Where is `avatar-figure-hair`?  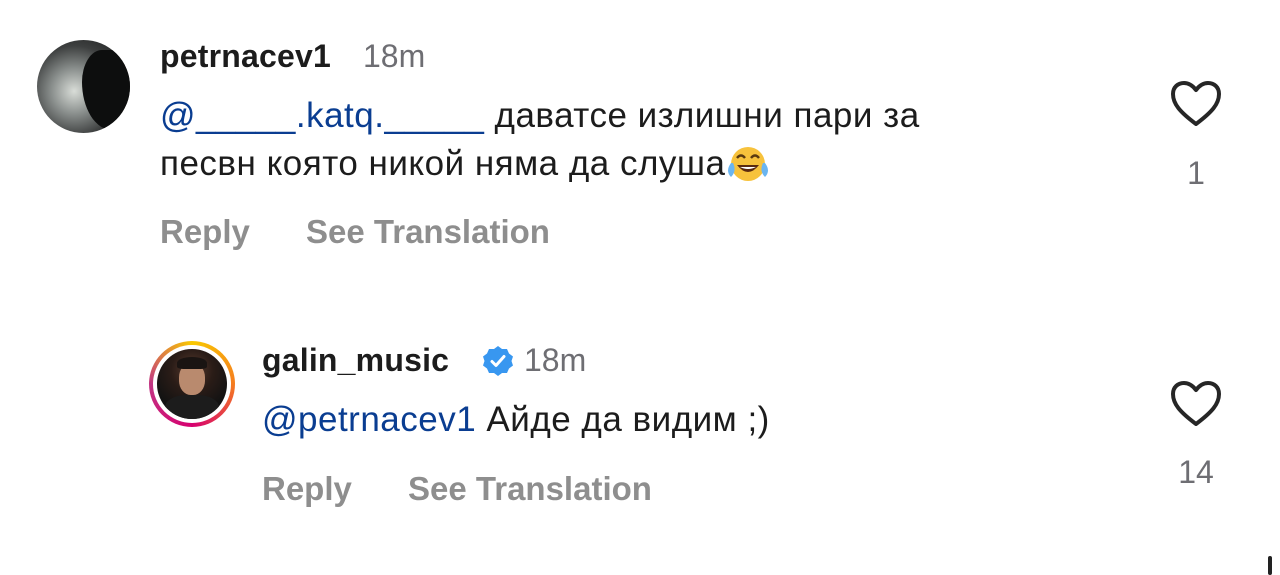
avatar-figure-hair is located at coordinates (192, 363).